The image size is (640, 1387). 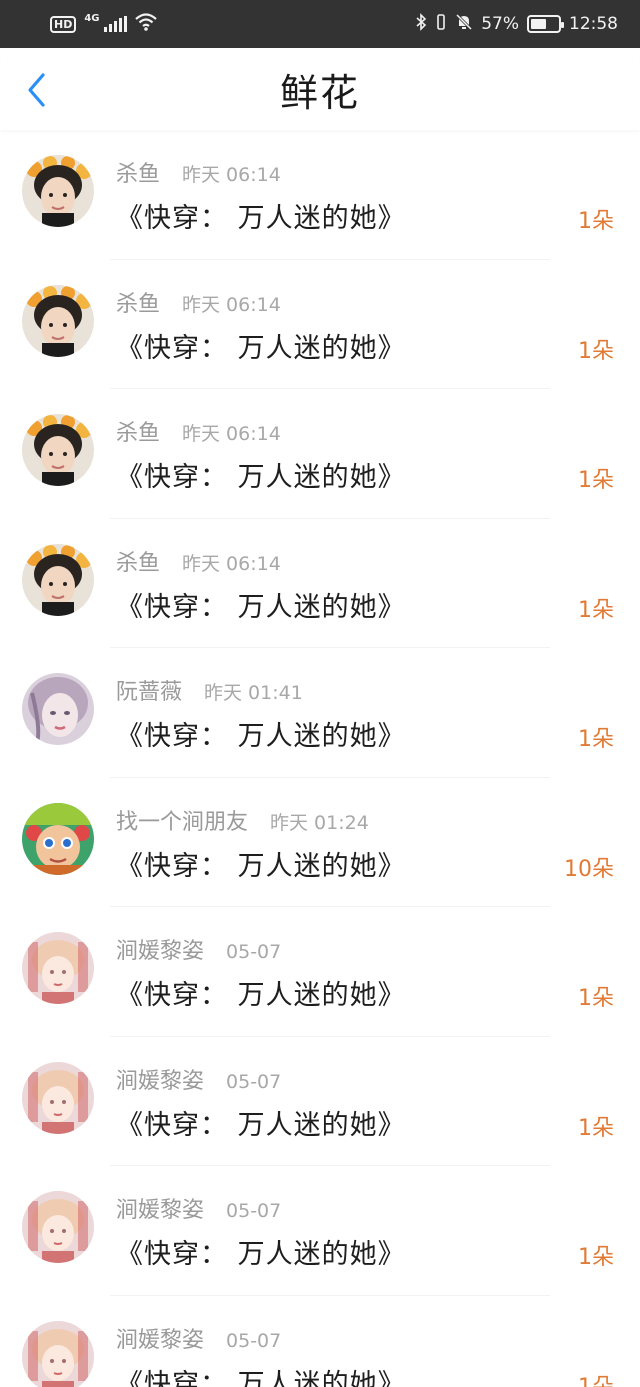 I want to click on nav-bar: 鲜花, so click(x=320, y=89).